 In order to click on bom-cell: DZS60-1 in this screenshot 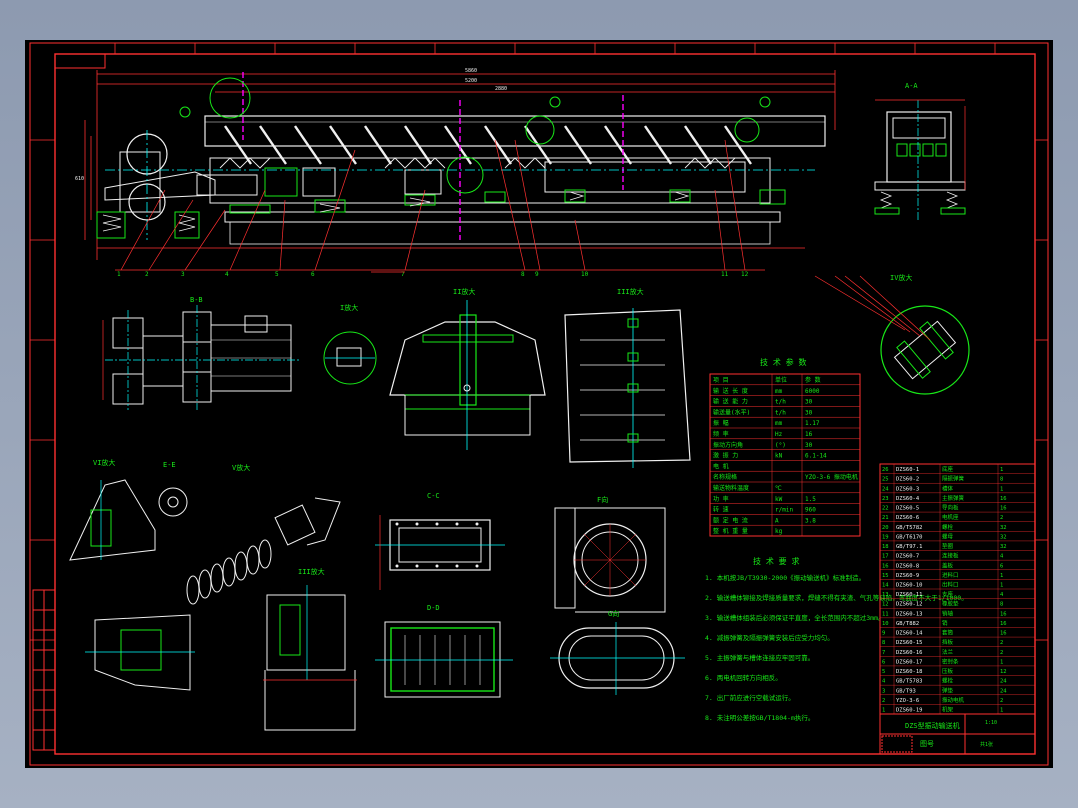, I will do `click(907, 470)`.